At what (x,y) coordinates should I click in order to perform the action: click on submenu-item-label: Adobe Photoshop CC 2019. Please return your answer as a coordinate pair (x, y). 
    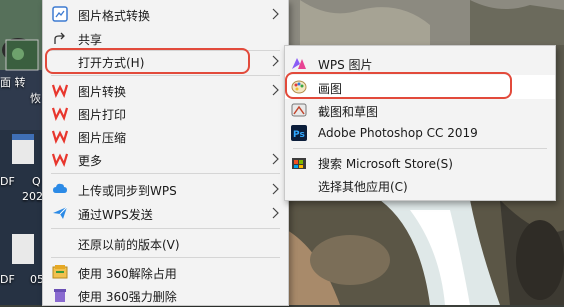
    Looking at the image, I should click on (398, 133).